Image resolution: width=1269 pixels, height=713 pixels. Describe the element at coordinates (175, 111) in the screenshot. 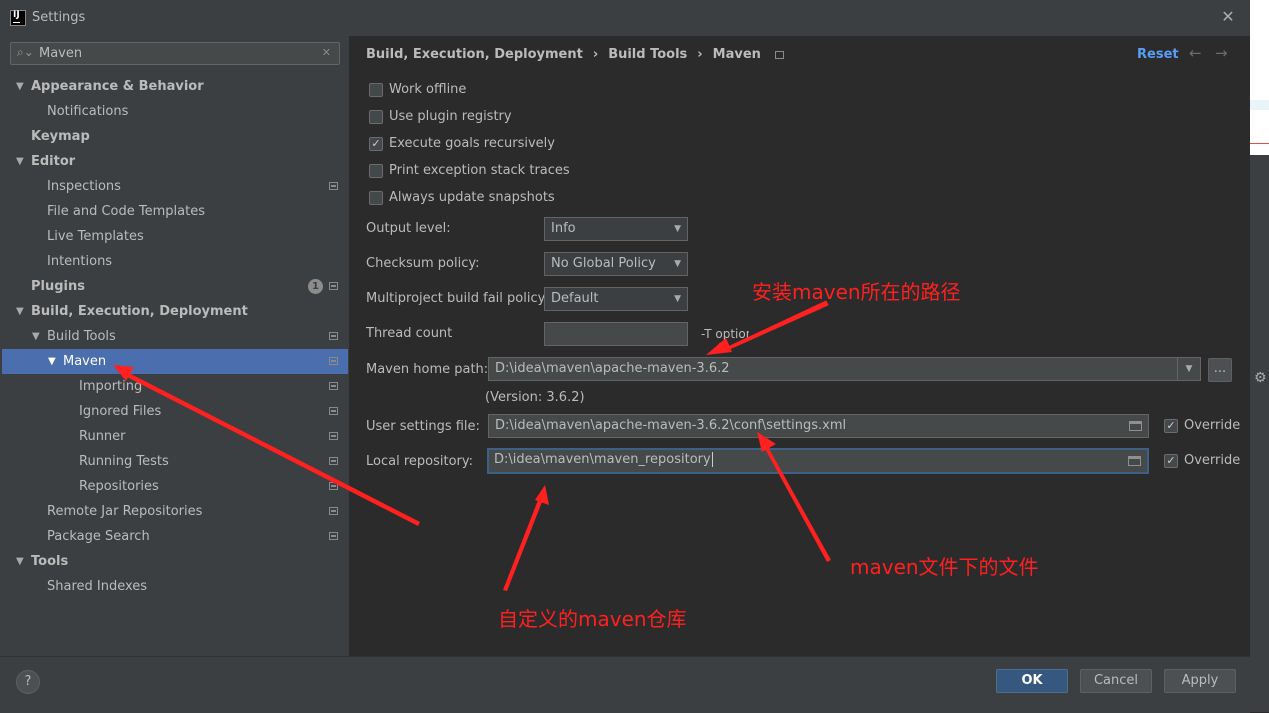

I see `tree-item-notifications: Notifications` at that location.